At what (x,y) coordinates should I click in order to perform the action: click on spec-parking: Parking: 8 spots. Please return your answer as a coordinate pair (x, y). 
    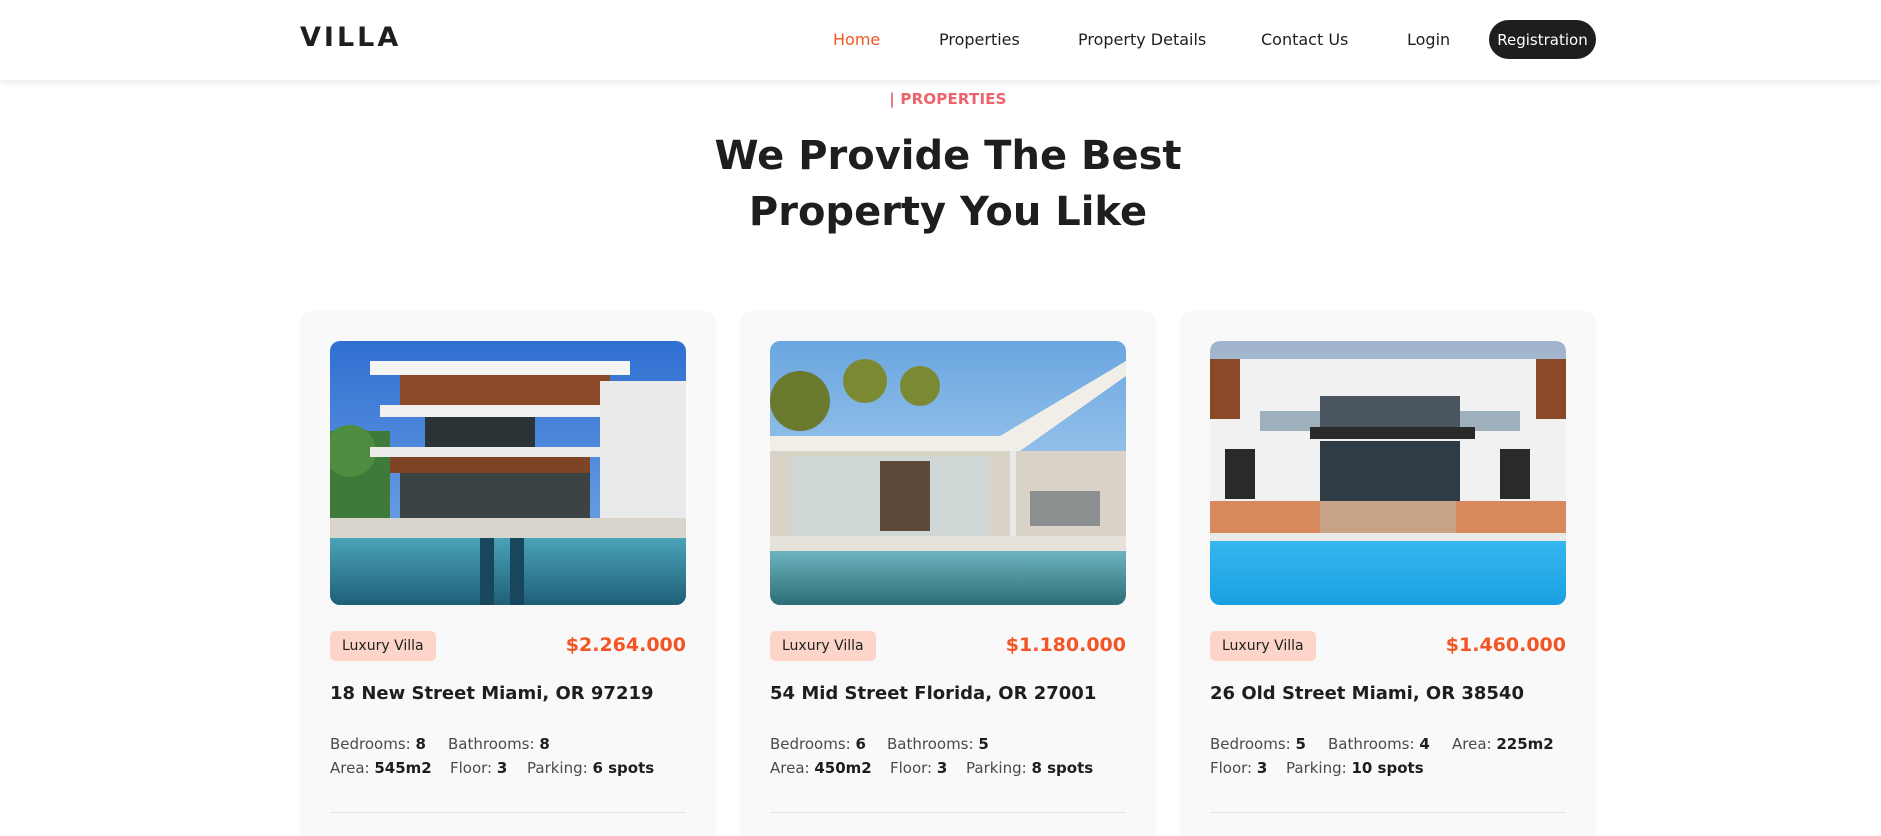
    Looking at the image, I should click on (1030, 768).